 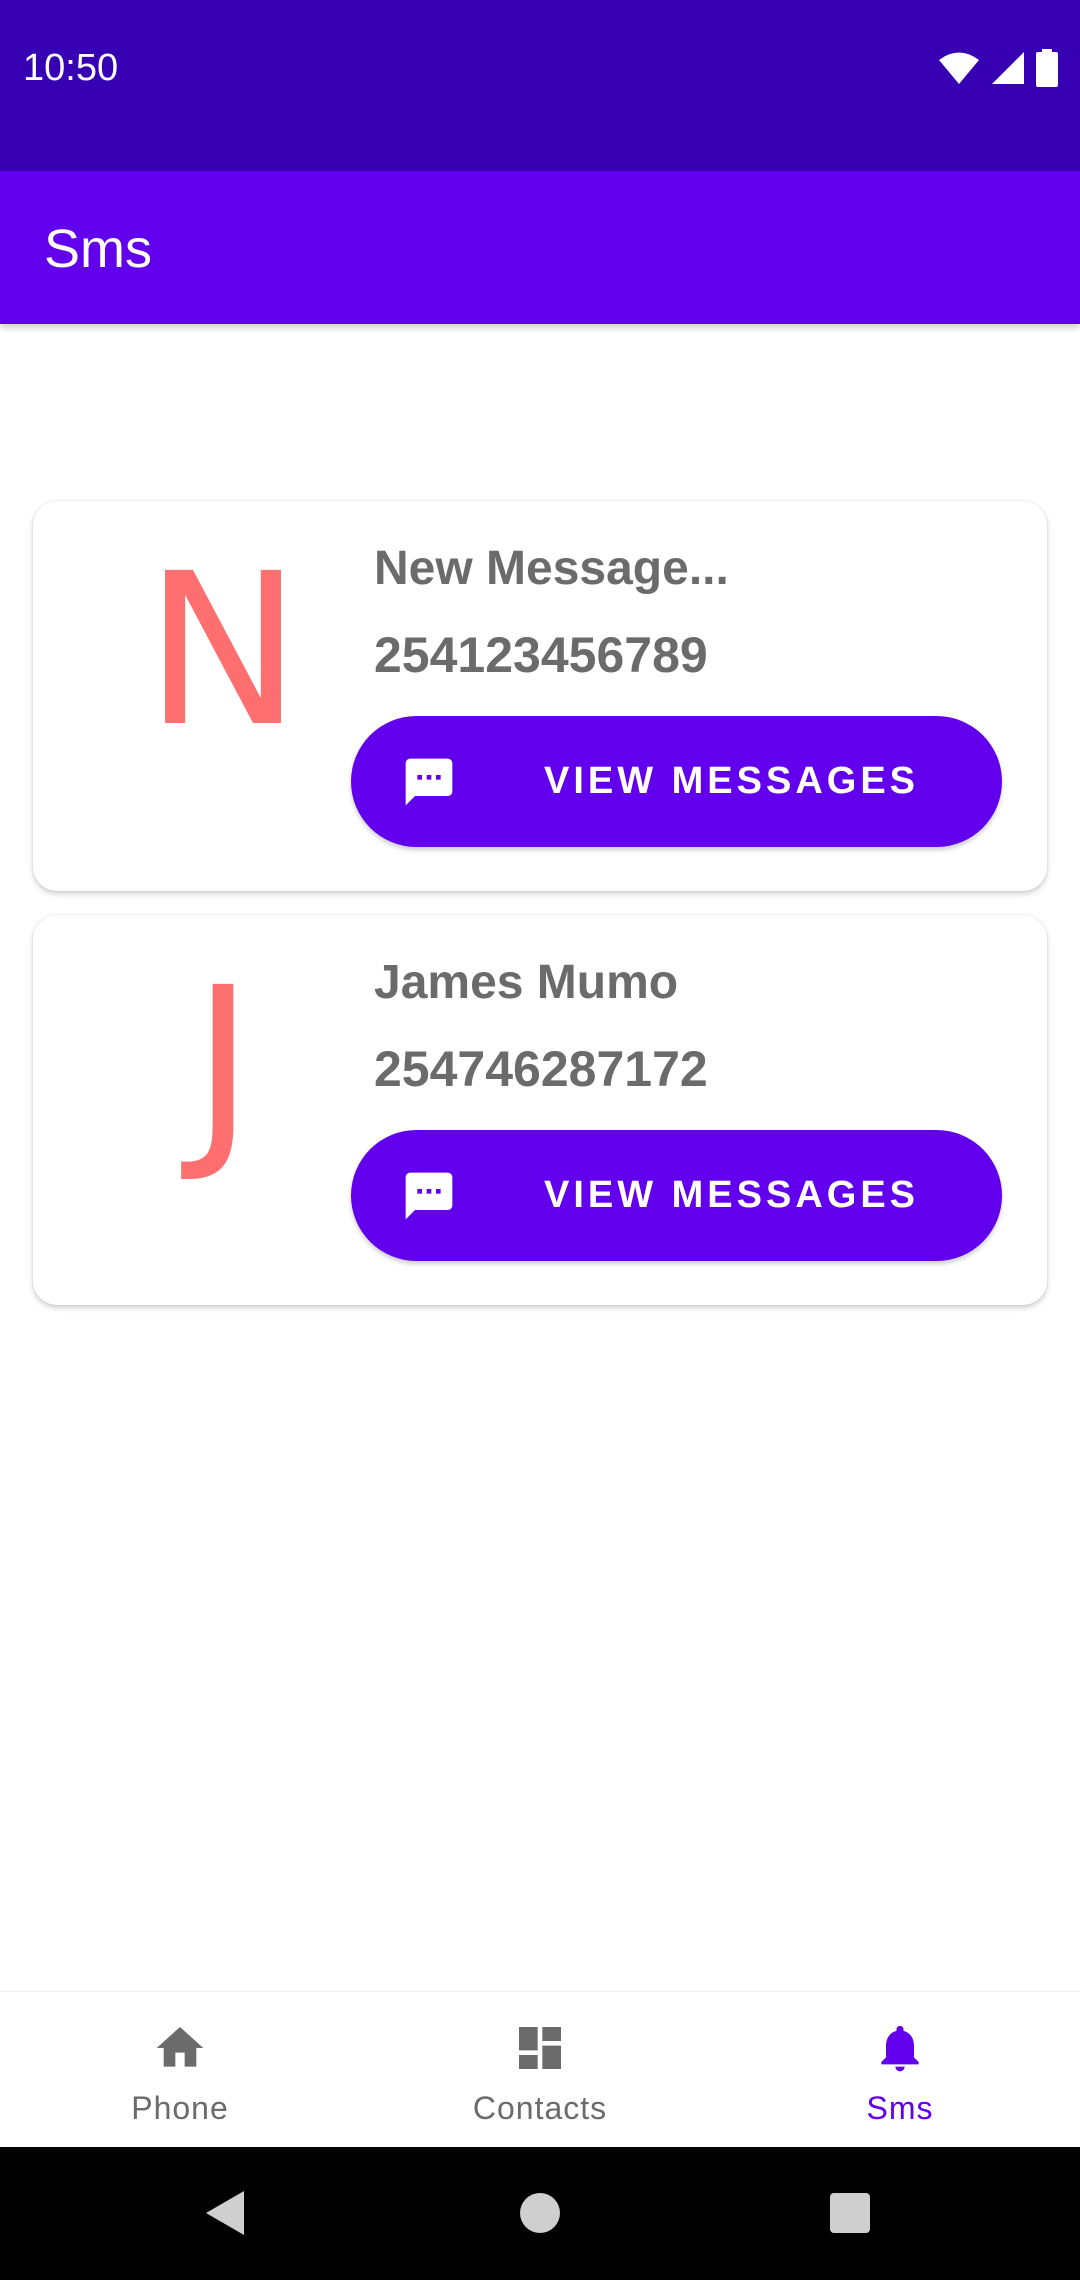 I want to click on avatar: N, so click(x=223, y=650).